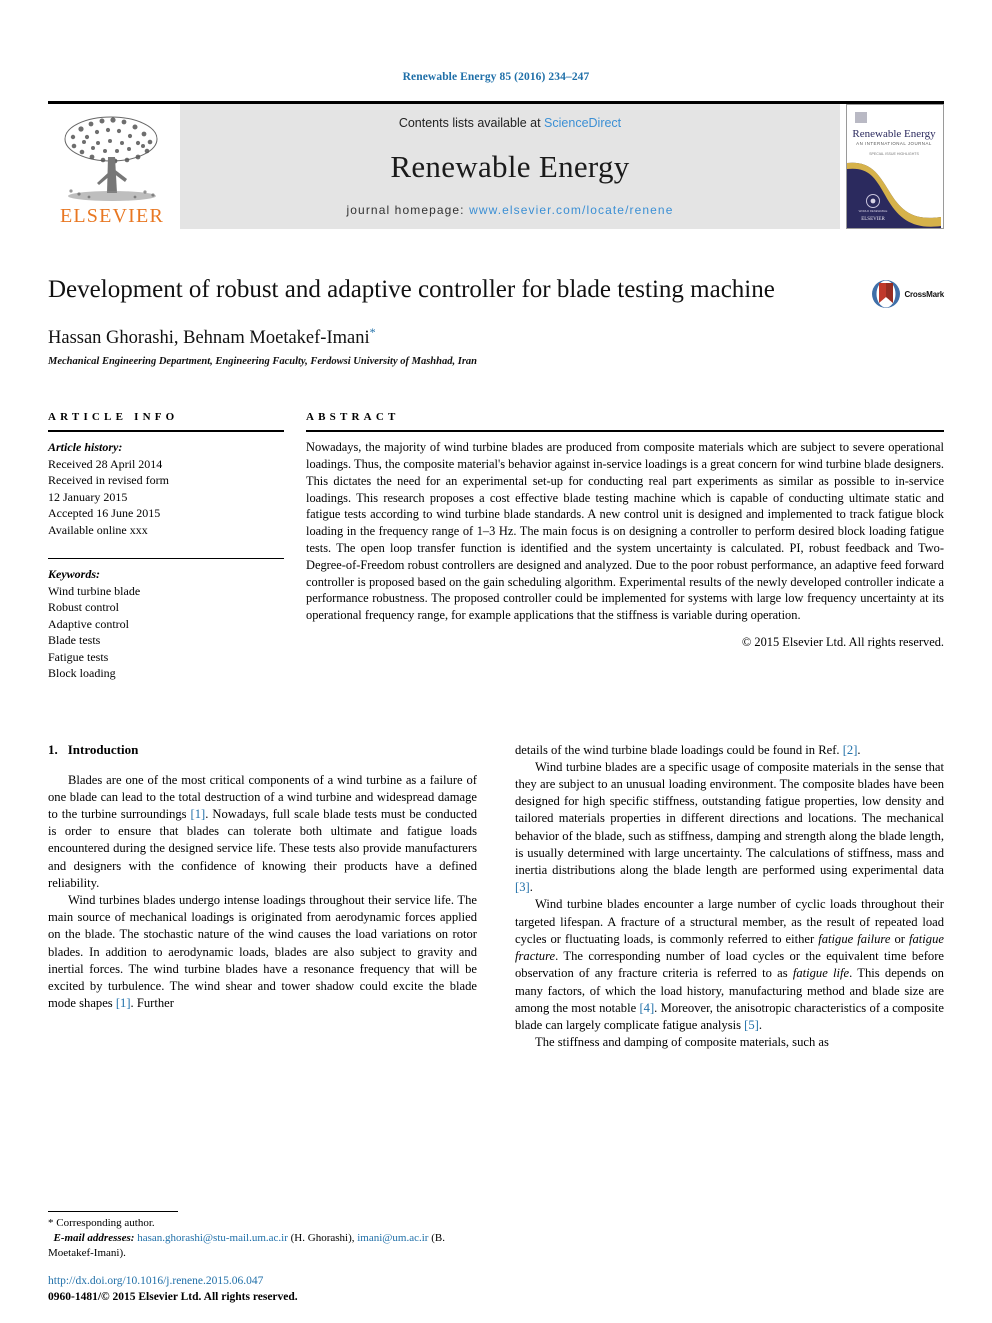 This screenshot has width=992, height=1323. I want to click on author-list: Hassan Ghorashi, Behnam Moetakef-Imani*, so click(450, 337).